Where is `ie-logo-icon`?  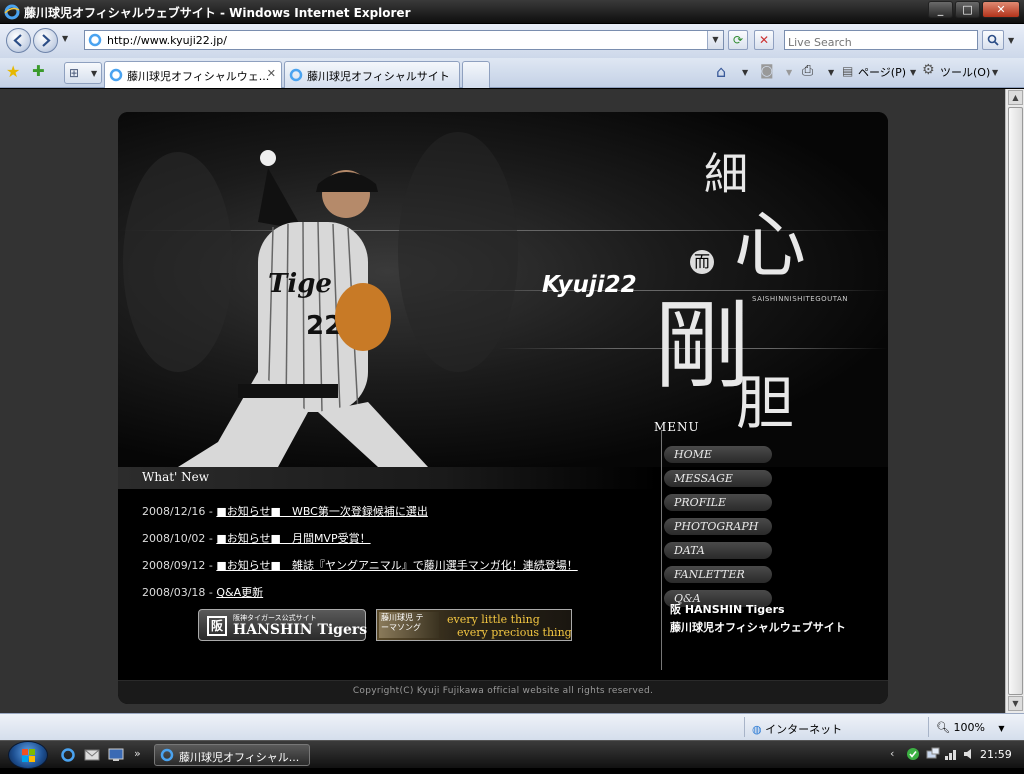 ie-logo-icon is located at coordinates (12, 12).